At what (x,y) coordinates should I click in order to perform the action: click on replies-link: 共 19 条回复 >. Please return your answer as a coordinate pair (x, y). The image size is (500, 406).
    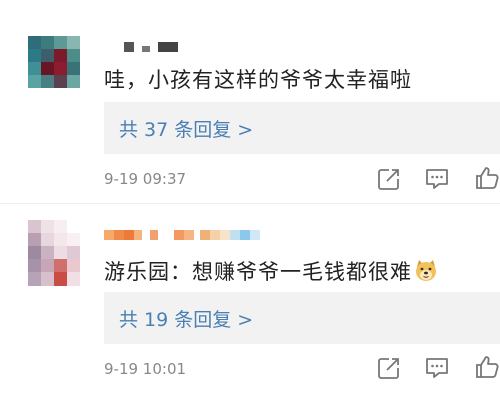
    Looking at the image, I should click on (302, 318).